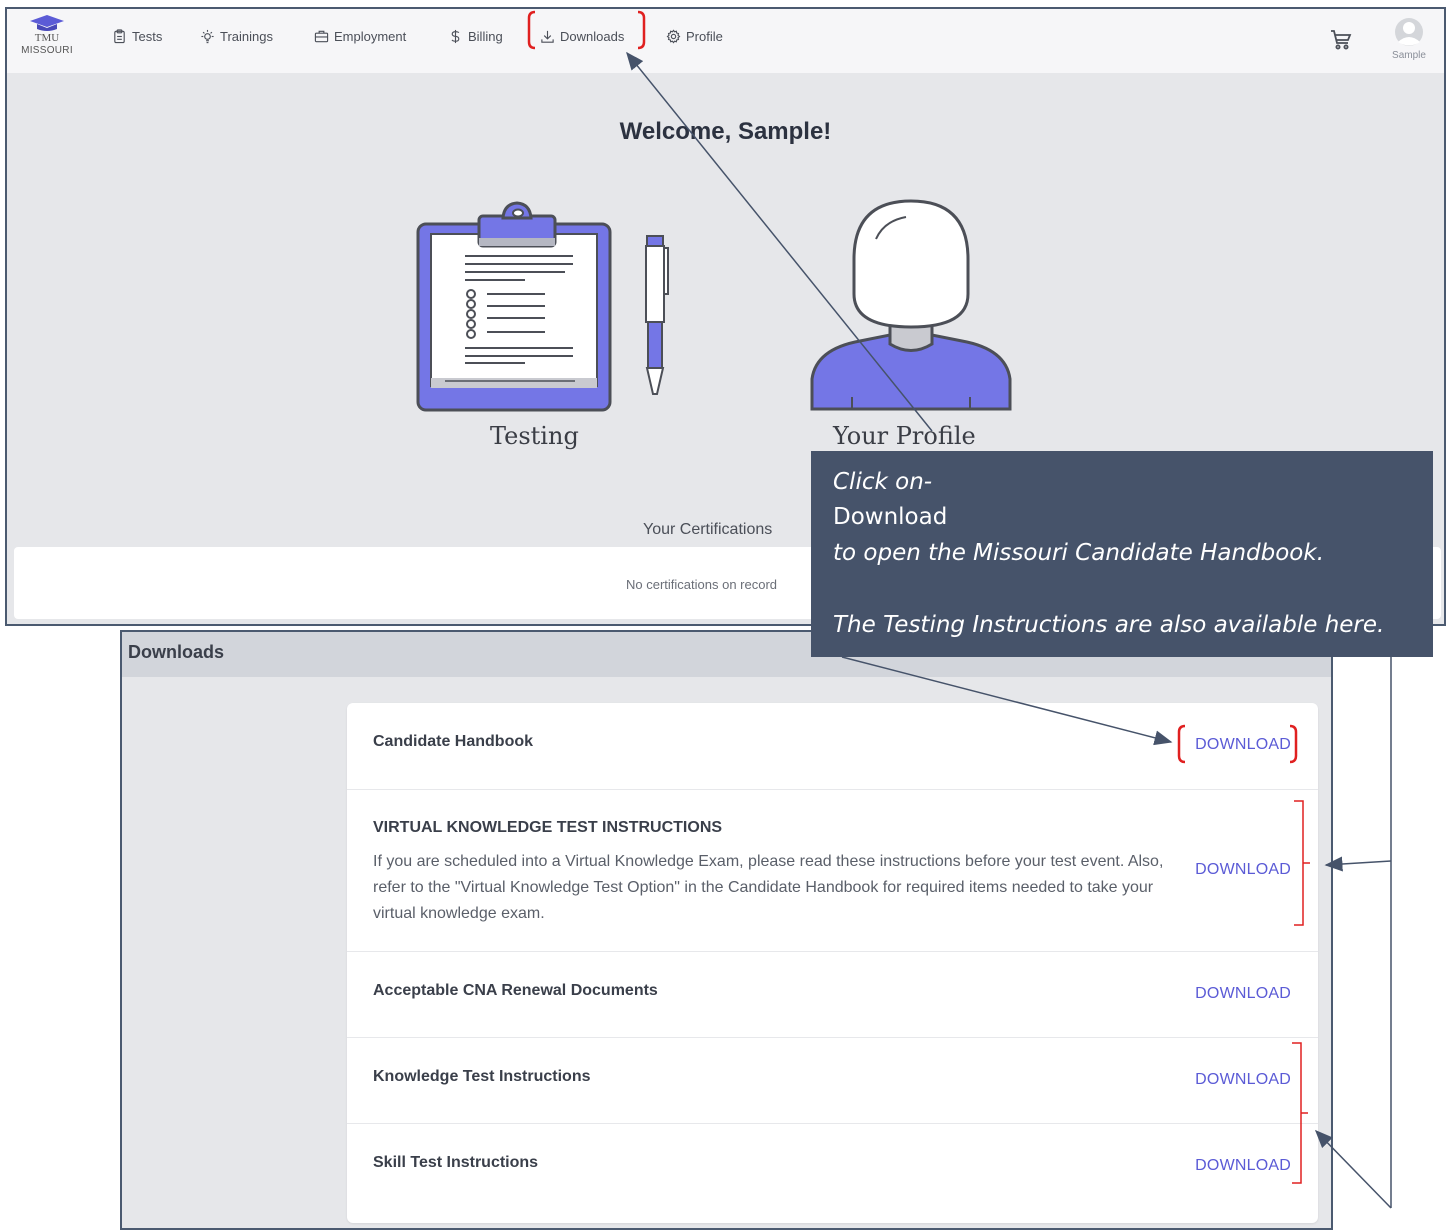 Image resolution: width=1450 pixels, height=1230 pixels. What do you see at coordinates (1079, 553) in the screenshot?
I see `callout-line-3: to open the Missouri Candidate Handbook.` at bounding box center [1079, 553].